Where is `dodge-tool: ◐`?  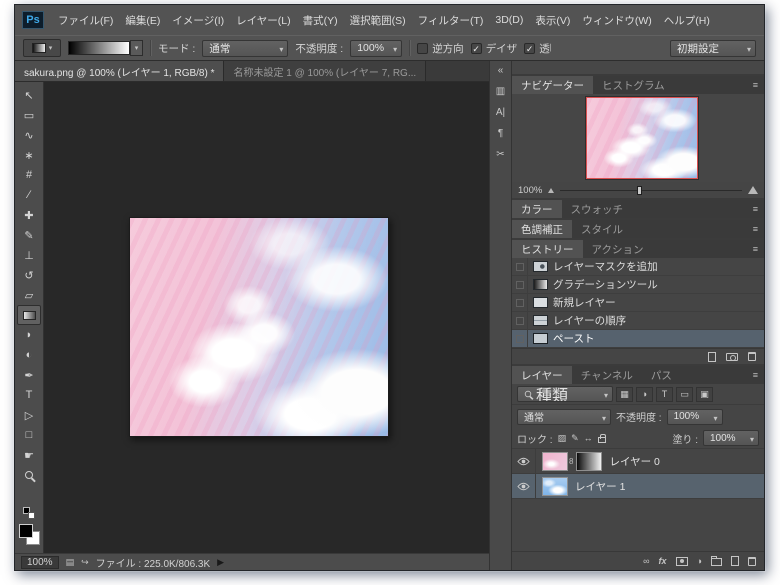 dodge-tool: ◐ is located at coordinates (29, 355).